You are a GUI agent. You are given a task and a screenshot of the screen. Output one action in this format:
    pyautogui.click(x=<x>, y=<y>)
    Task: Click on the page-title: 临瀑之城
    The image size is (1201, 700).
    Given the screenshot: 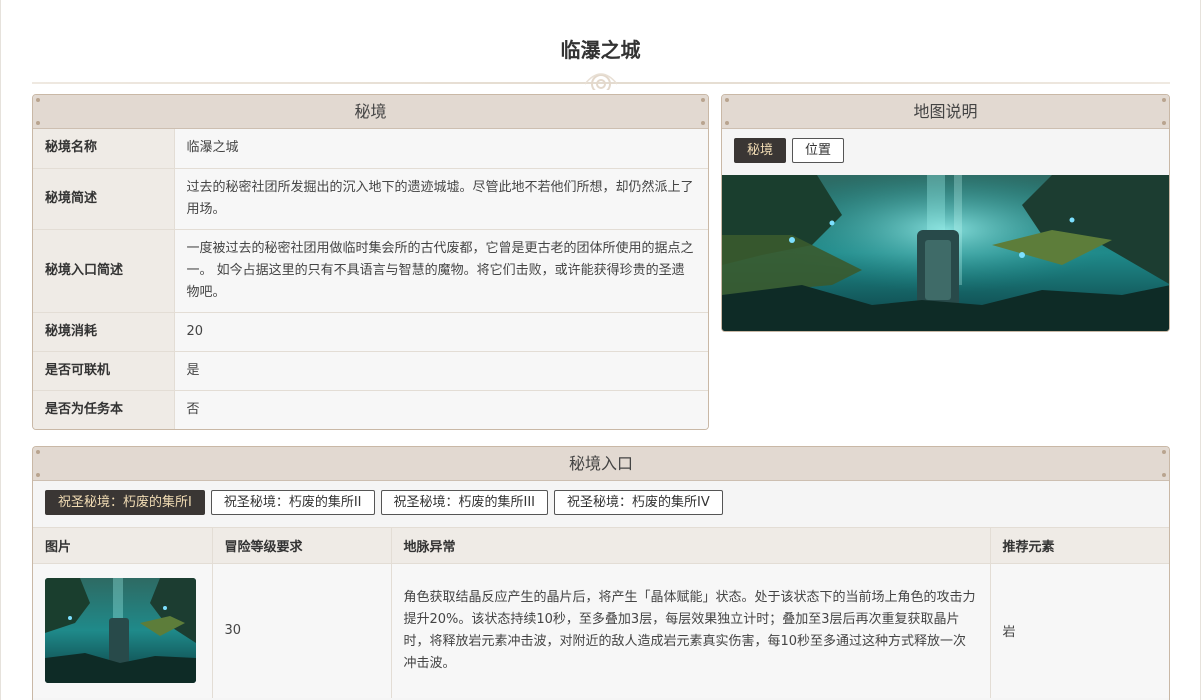 What is the action you would take?
    pyautogui.click(x=600, y=50)
    